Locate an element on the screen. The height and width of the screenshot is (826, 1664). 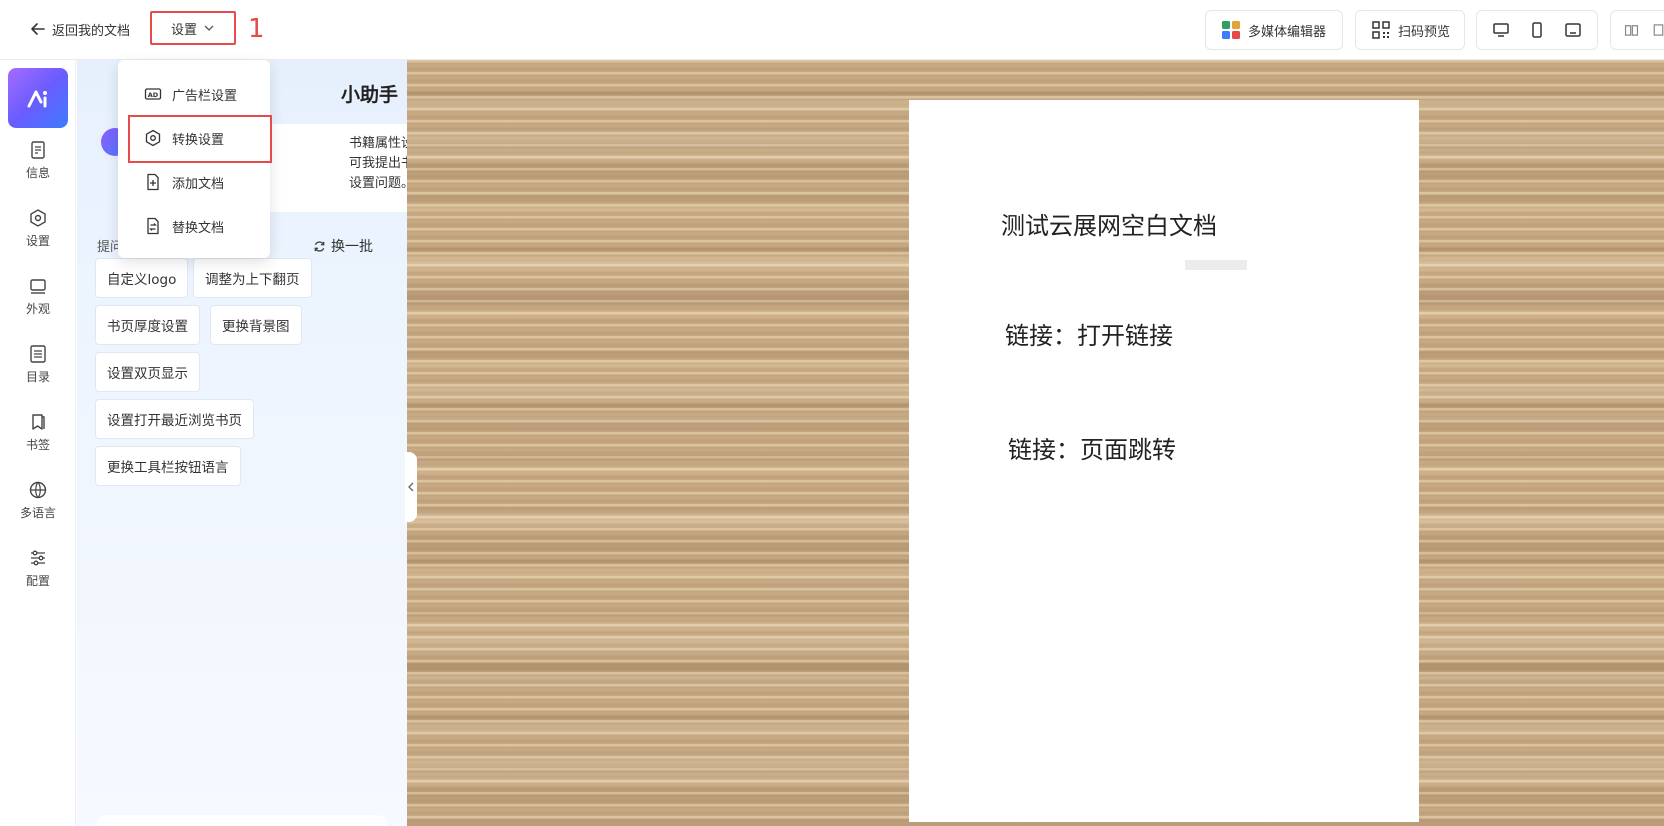
menu-item-label: 广告栏设置 is located at coordinates (205, 96).